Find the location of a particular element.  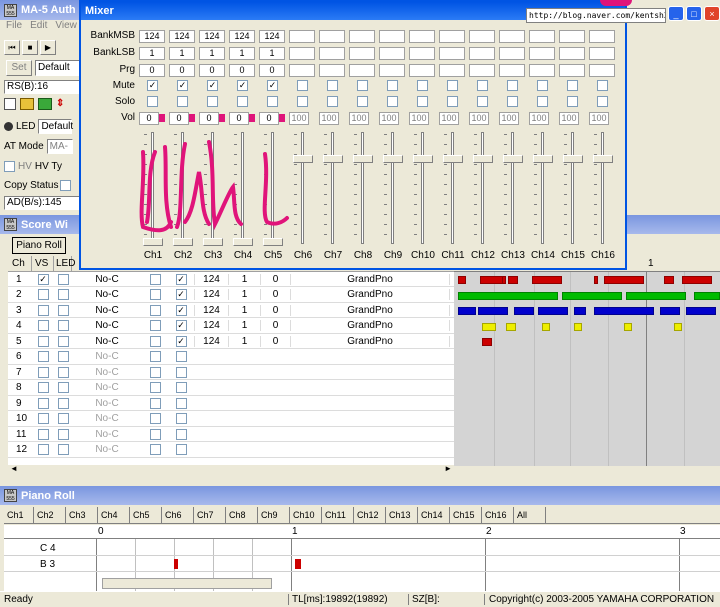

tab-ch6: Ch6 is located at coordinates (178, 515).